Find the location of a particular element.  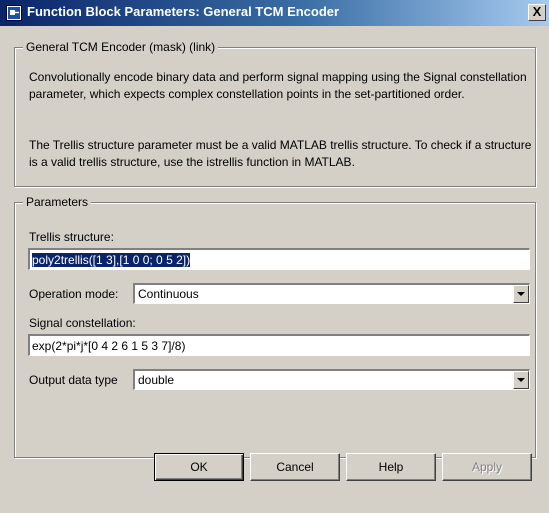

operation-mode-label: Operation mode: is located at coordinates (74, 294).